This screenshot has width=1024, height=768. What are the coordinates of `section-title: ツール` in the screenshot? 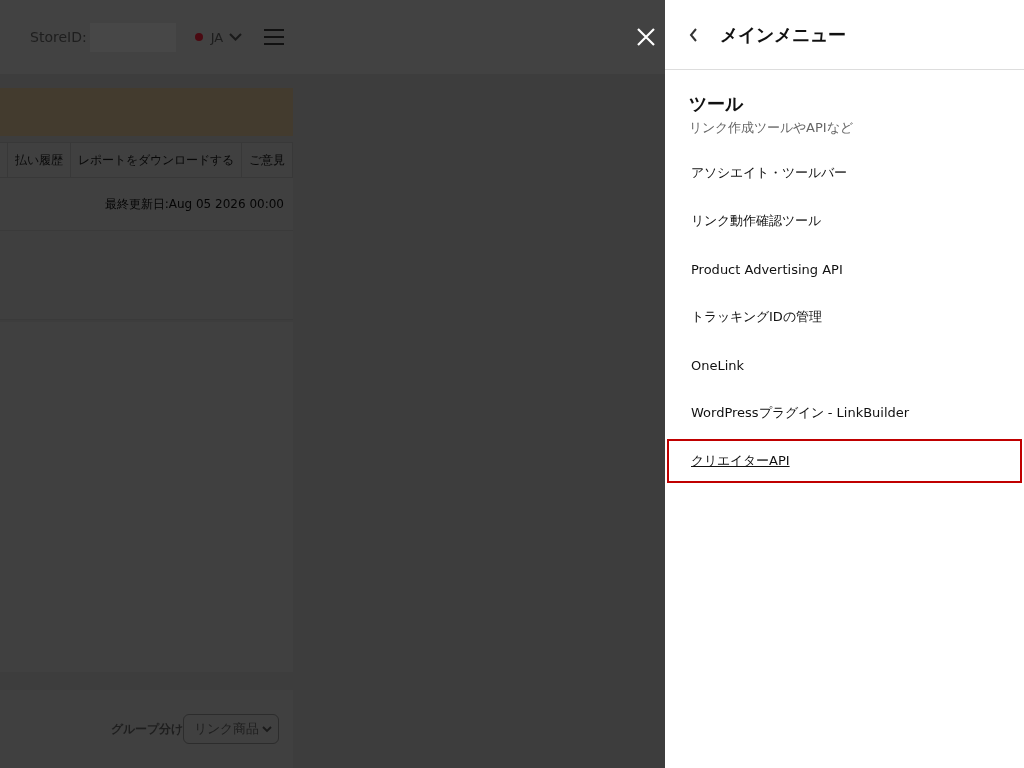 It's located at (717, 104).